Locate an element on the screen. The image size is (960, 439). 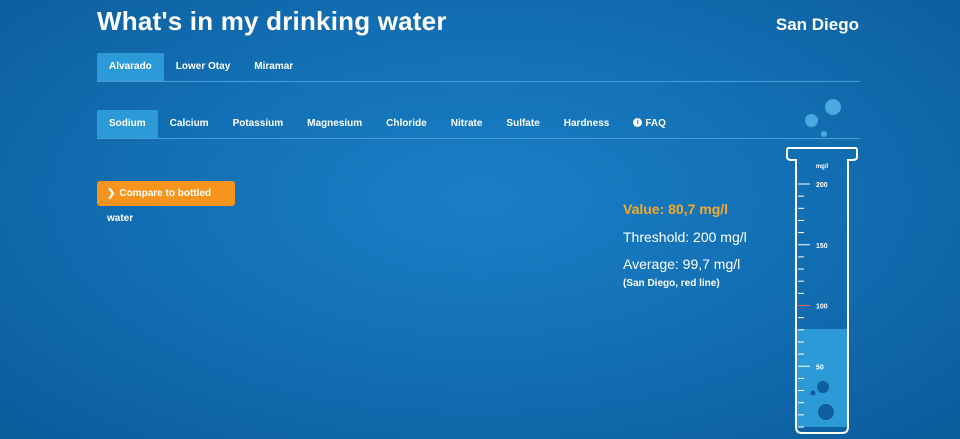
city-label: San Diego is located at coordinates (817, 24).